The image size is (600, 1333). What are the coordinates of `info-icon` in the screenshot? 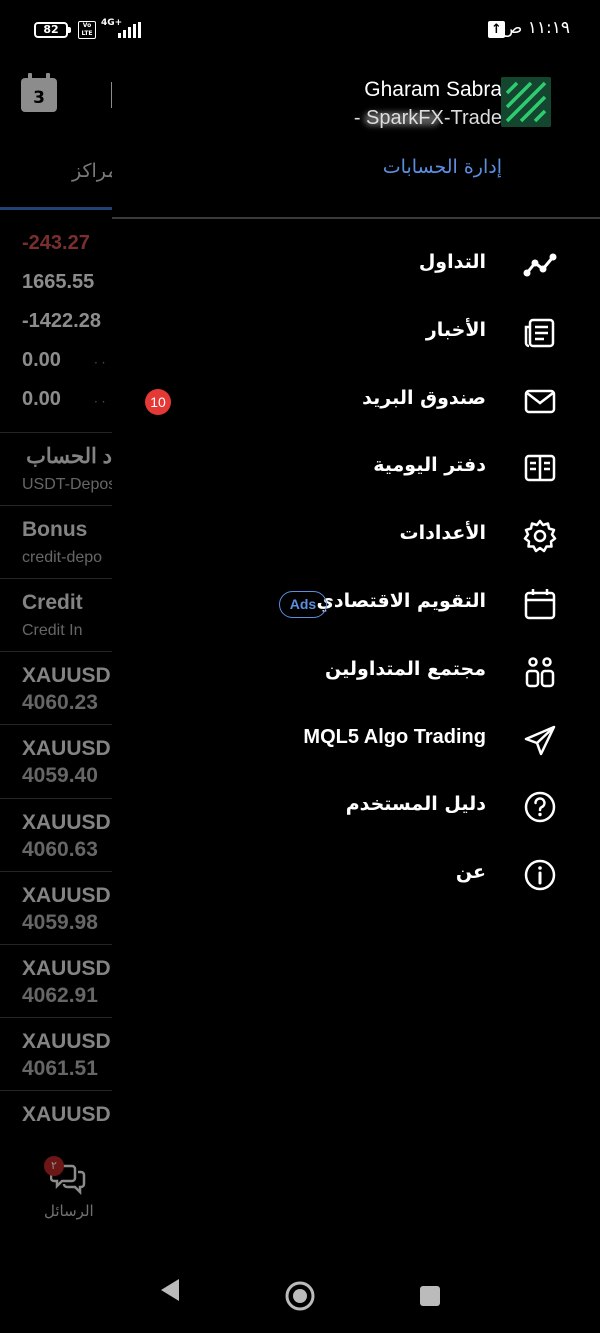 It's located at (540, 875).